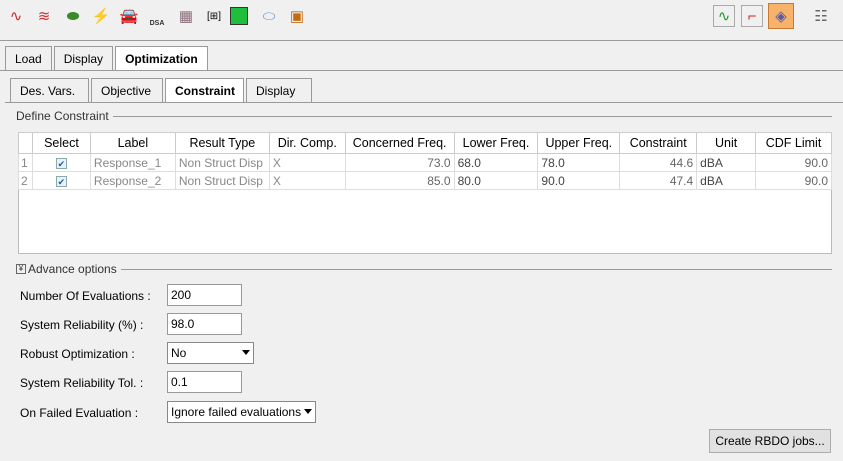 This screenshot has width=843, height=461. Describe the element at coordinates (61, 143) in the screenshot. I see `header-select: Select` at that location.